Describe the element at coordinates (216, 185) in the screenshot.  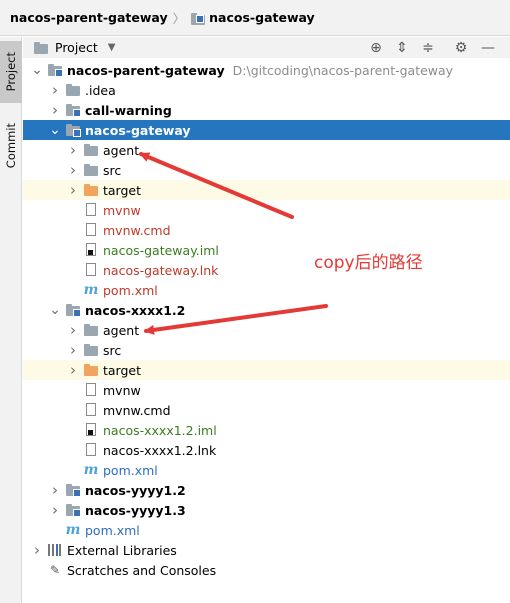
I see `annotation-arrow-gateway-agent` at that location.